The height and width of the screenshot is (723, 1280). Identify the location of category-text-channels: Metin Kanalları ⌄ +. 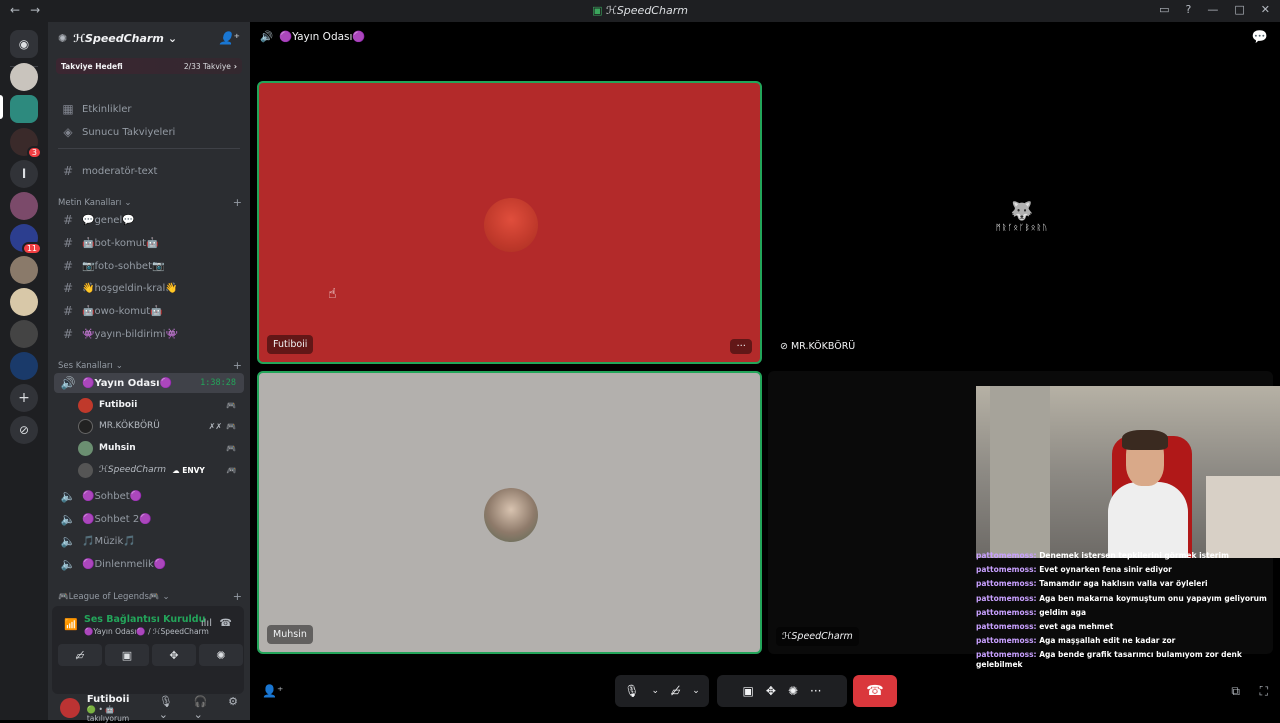
(150, 202).